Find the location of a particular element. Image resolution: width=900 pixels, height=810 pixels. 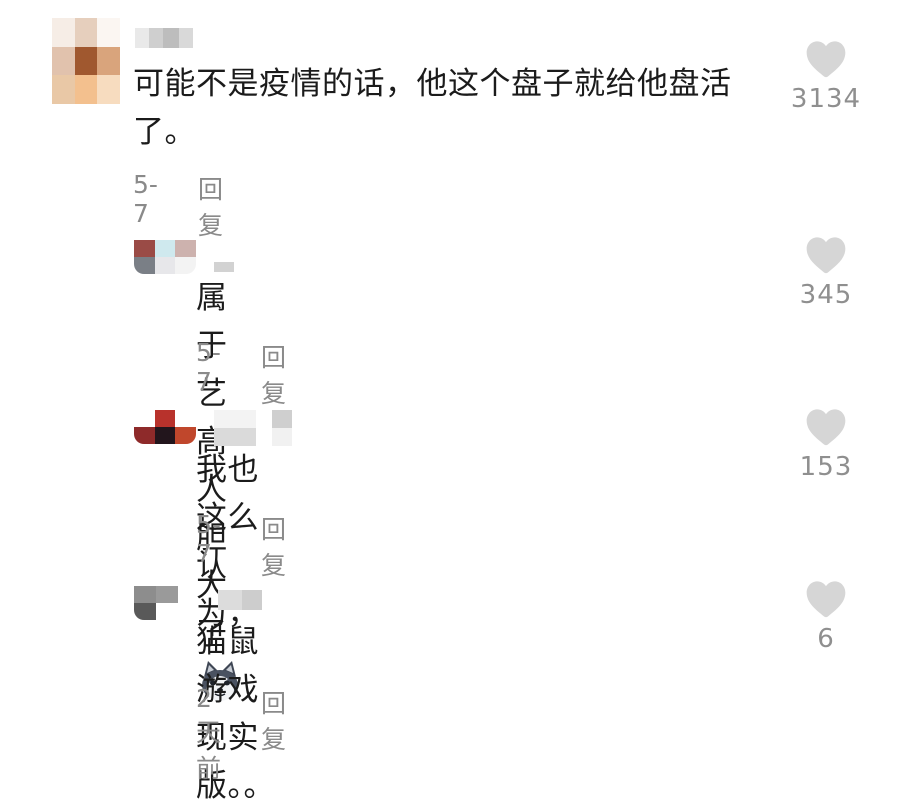

like-button: 6 is located at coordinates (826, 617).